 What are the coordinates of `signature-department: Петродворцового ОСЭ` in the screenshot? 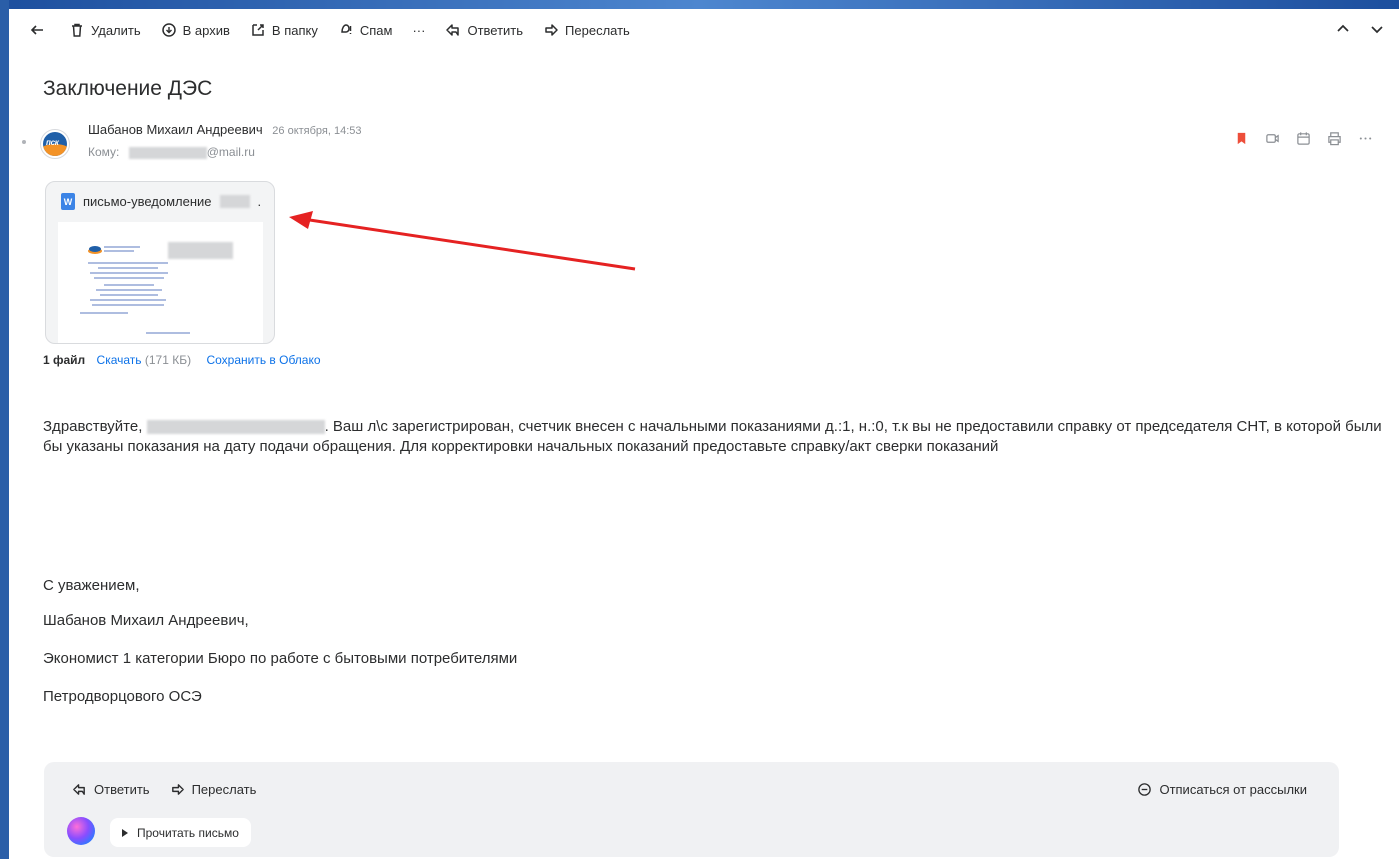 It's located at (122, 696).